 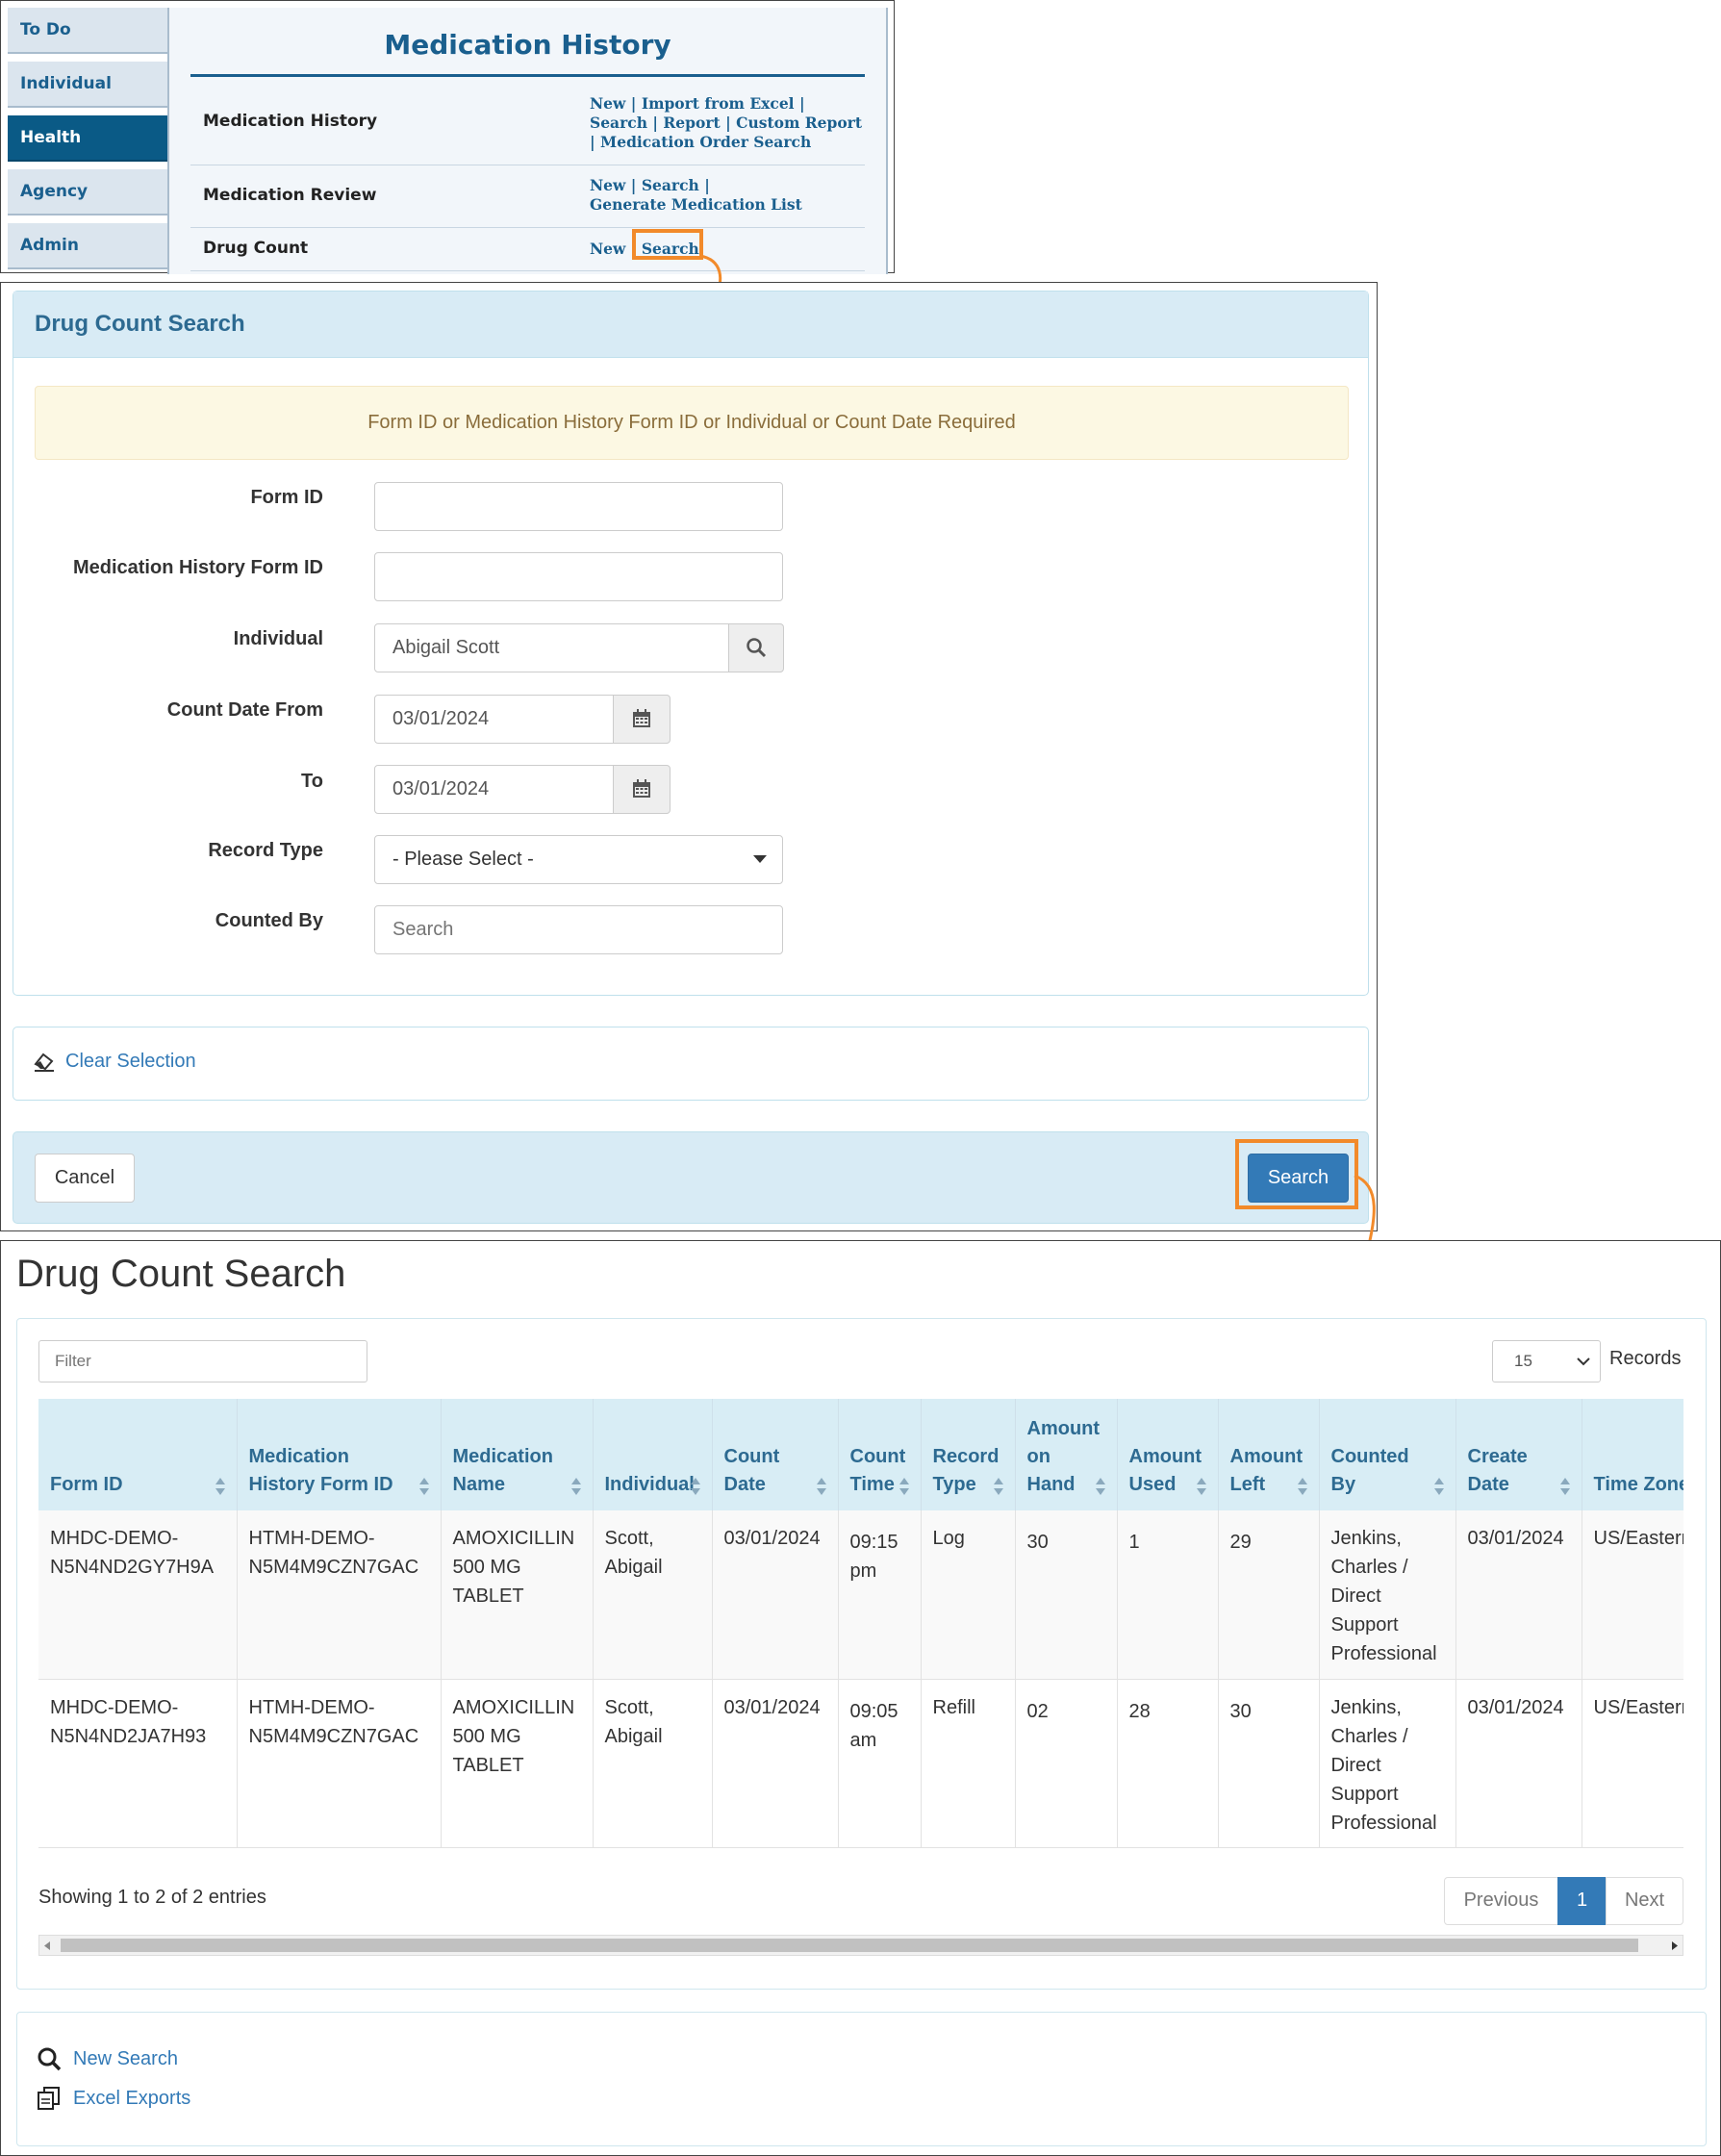 What do you see at coordinates (1168, 1595) in the screenshot?
I see `cell-amount-used: 1` at bounding box center [1168, 1595].